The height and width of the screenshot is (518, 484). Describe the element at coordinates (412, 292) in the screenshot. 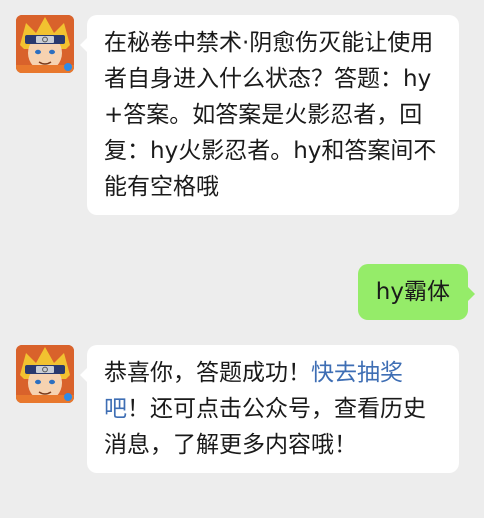

I see `message-text: hy霸体` at that location.